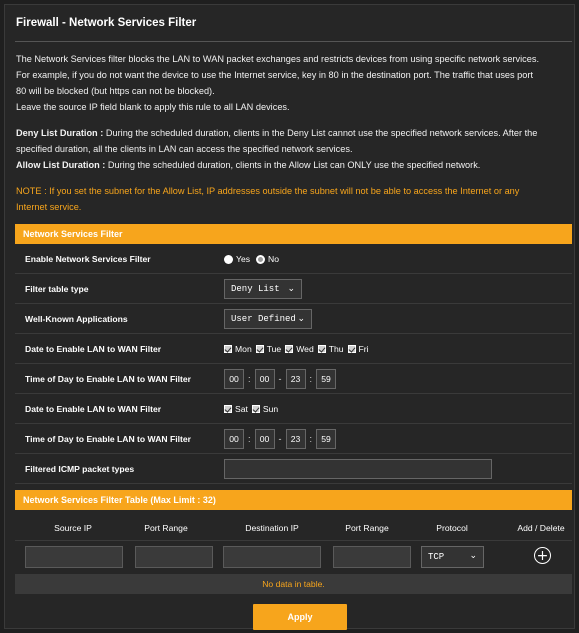  Describe the element at coordinates (93, 409) in the screenshot. I see `weekend-date-label: Date to Enable LAN to WAN Filter` at that location.